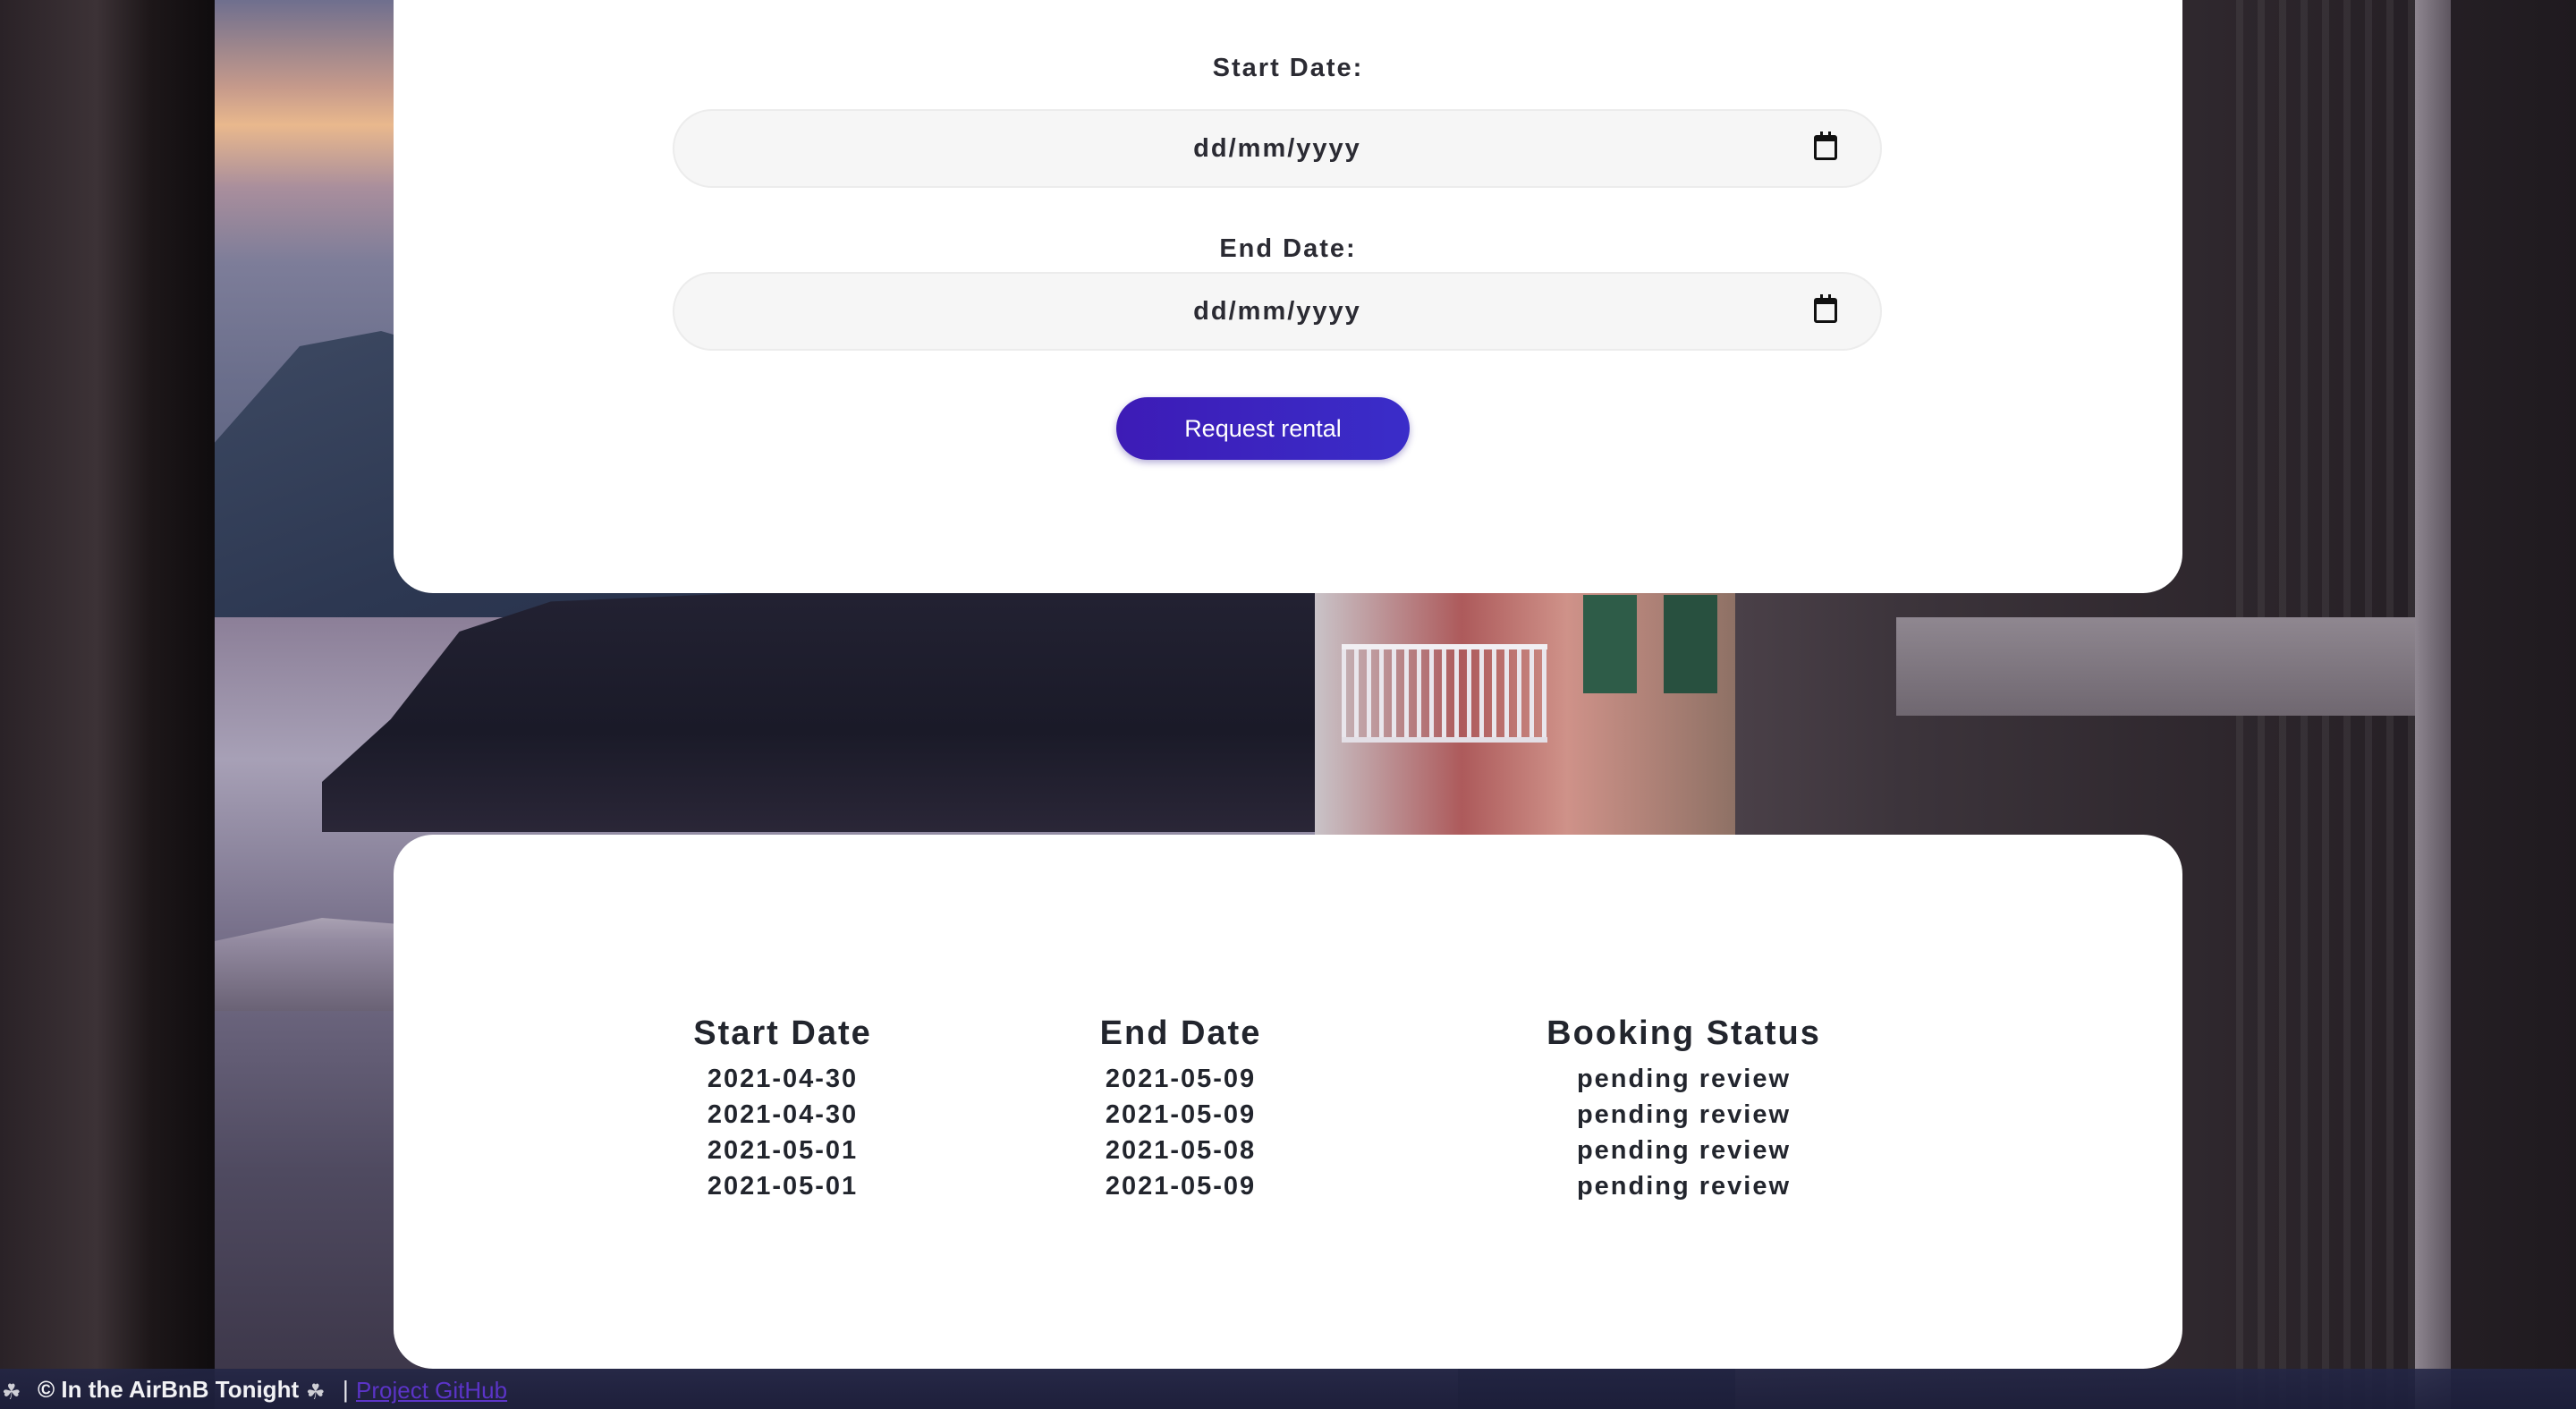  I want to click on column-header-booking-status: Booking Status, so click(1683, 1033).